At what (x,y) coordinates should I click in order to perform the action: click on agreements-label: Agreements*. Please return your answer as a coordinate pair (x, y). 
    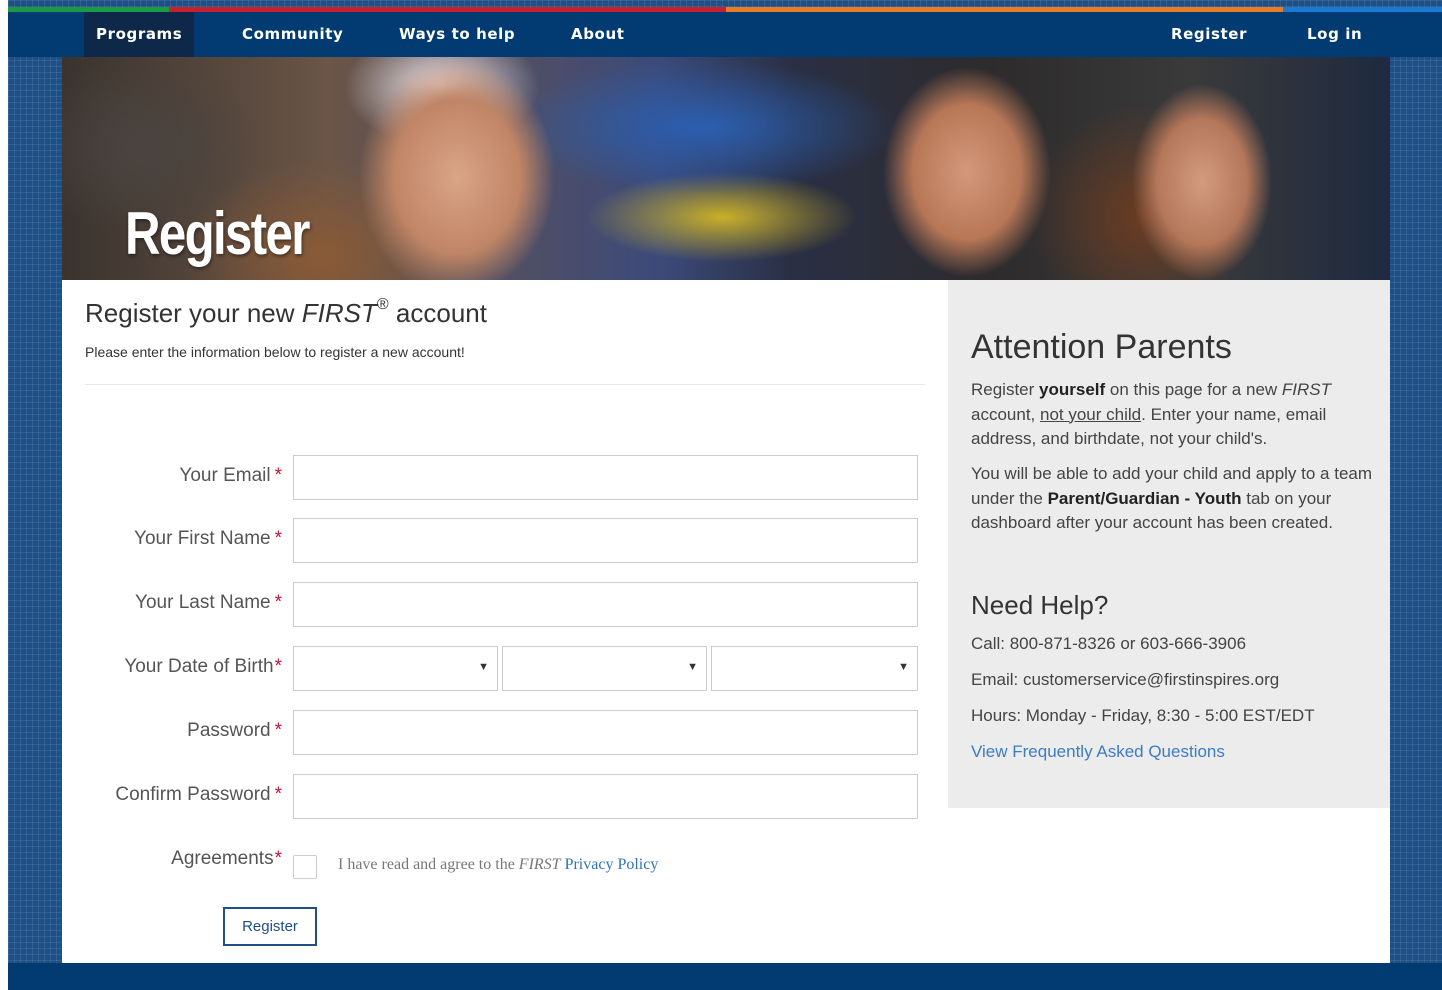
    Looking at the image, I should click on (226, 859).